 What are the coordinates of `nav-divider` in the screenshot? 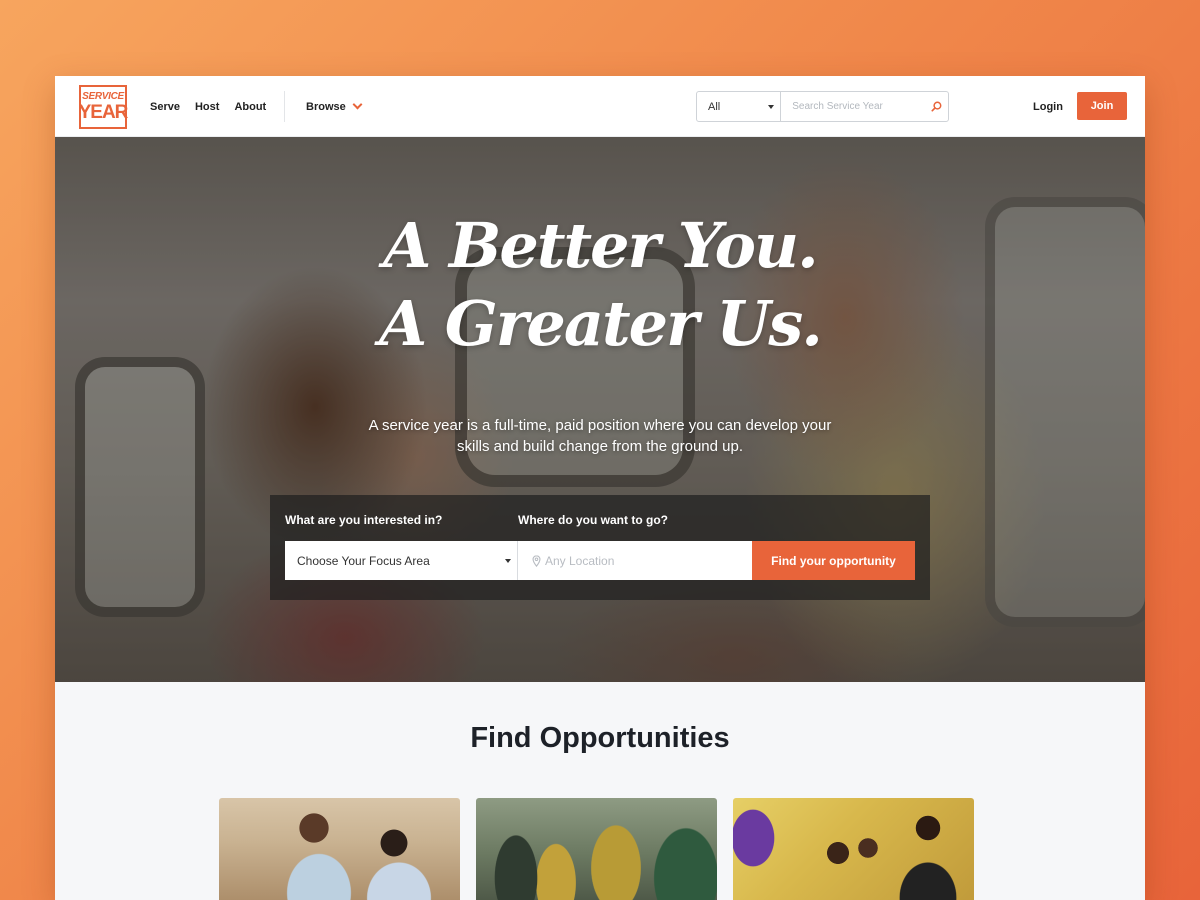 It's located at (284, 106).